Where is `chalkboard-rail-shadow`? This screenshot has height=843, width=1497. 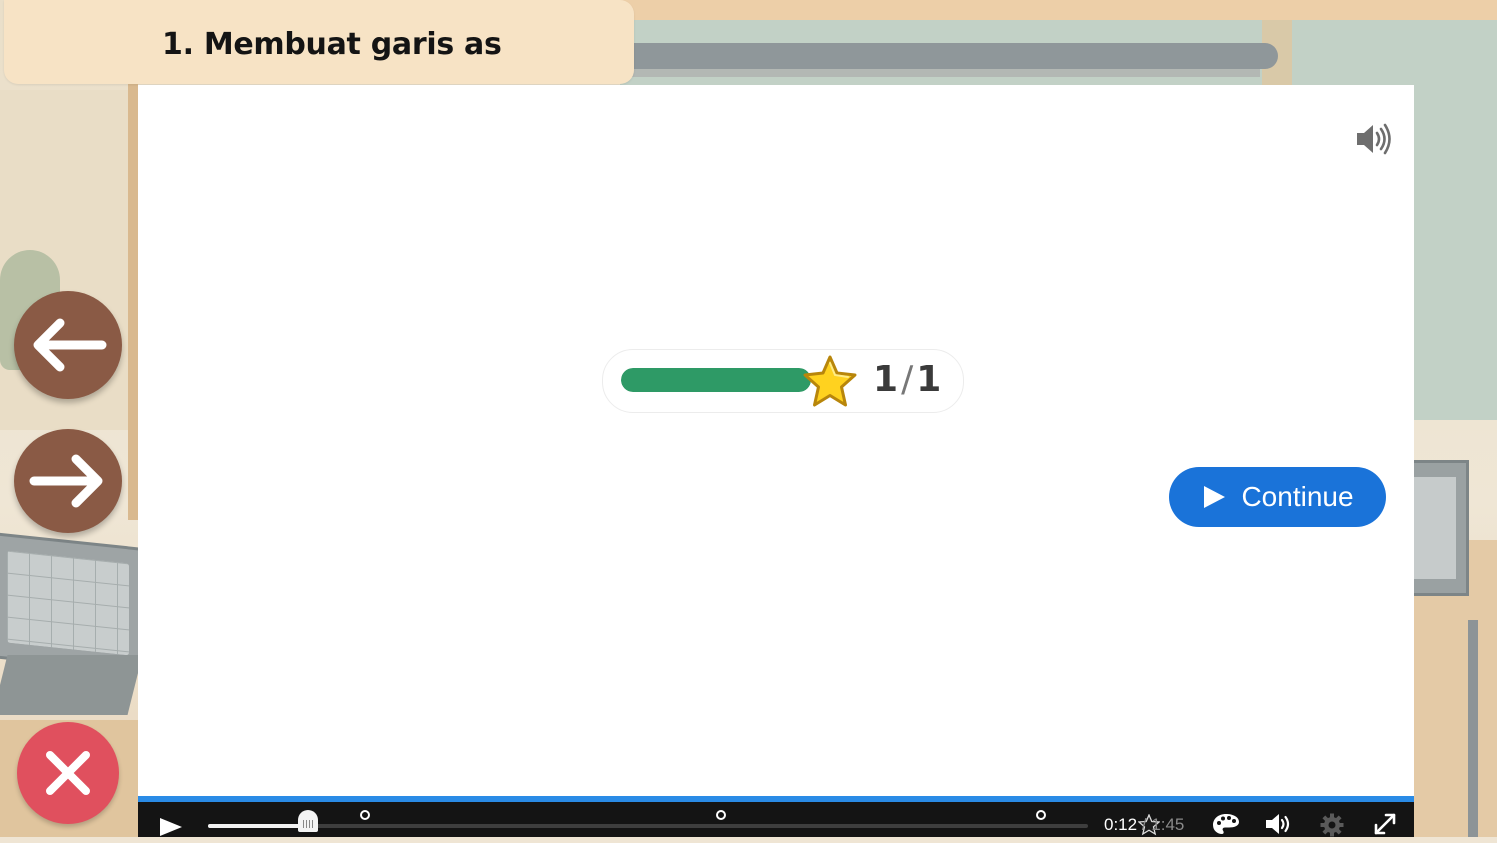
chalkboard-rail-shadow is located at coordinates (940, 73).